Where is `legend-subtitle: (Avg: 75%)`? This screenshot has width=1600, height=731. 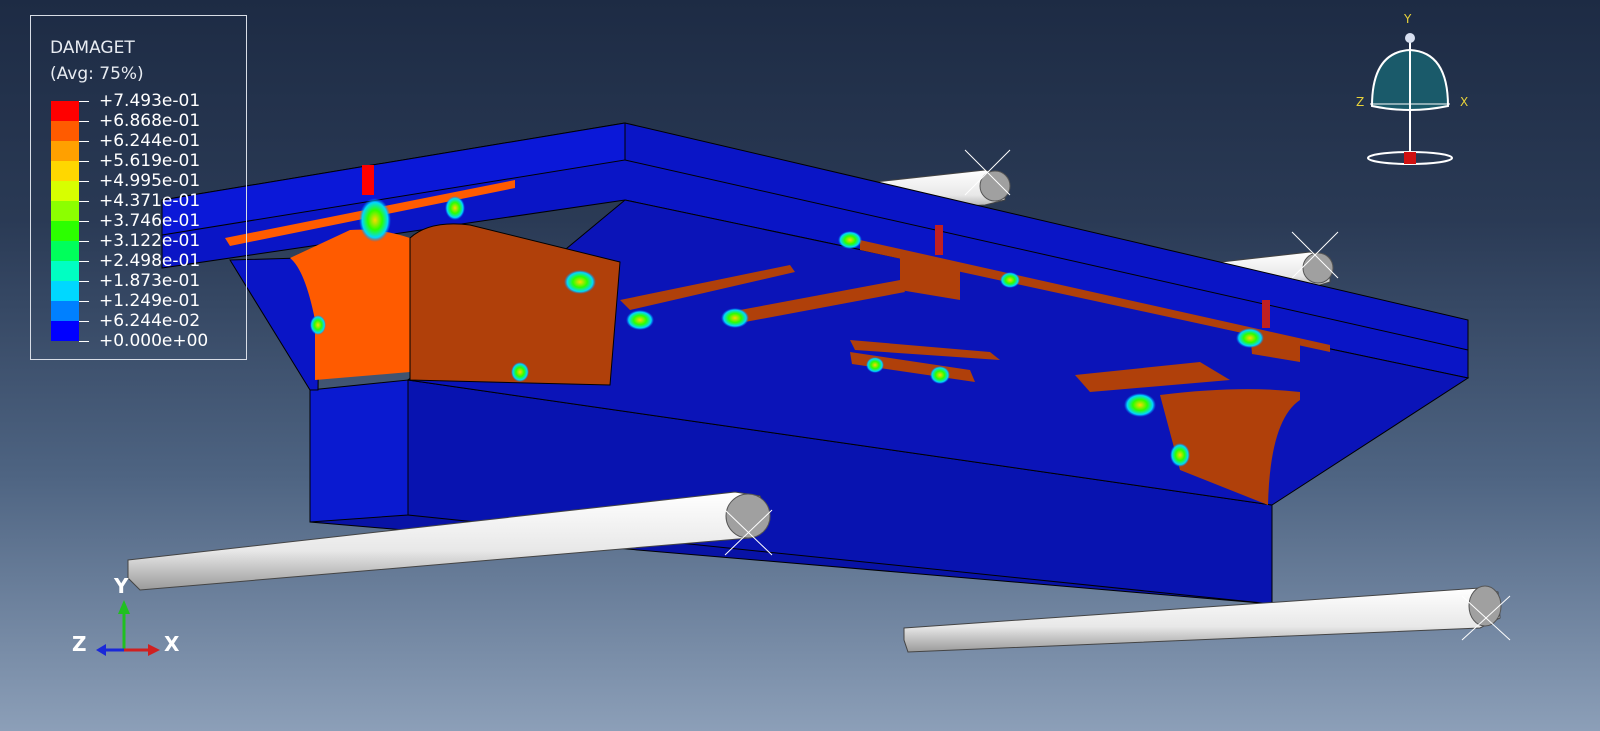 legend-subtitle: (Avg: 75%) is located at coordinates (97, 74).